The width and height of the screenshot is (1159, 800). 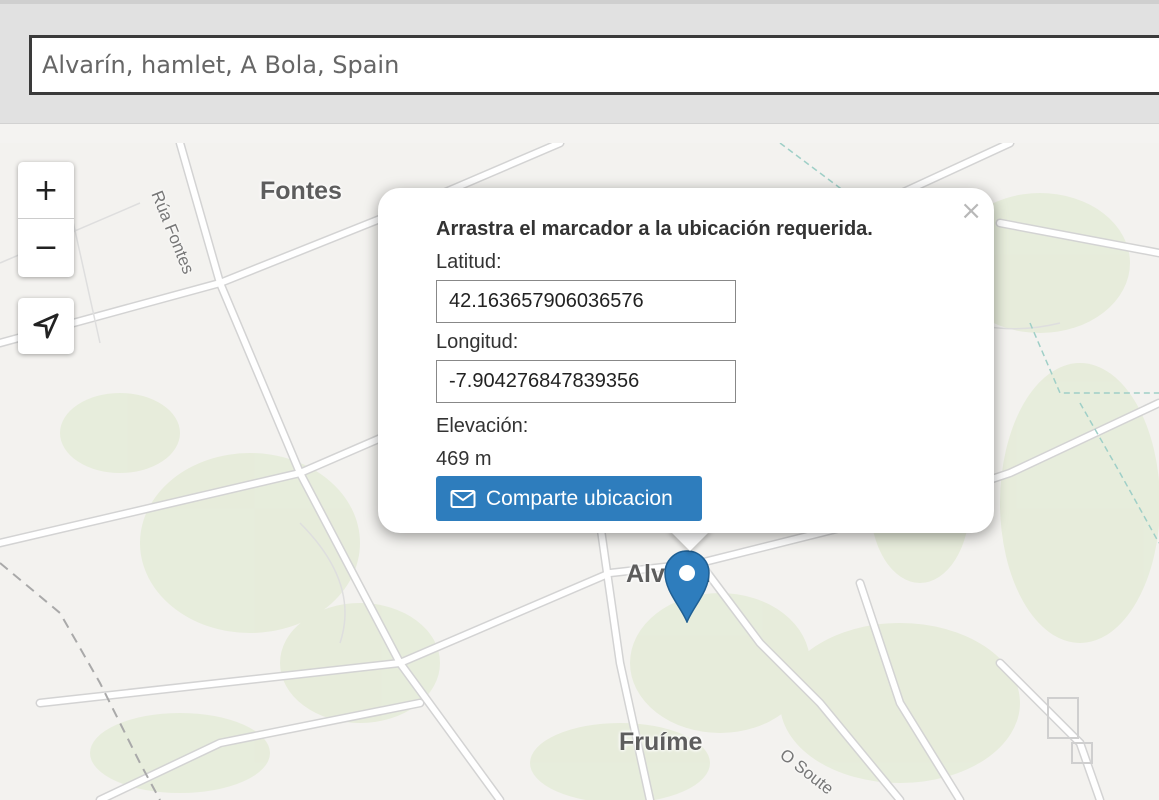 I want to click on share-location-button: Comparte ubicacion, so click(x=569, y=498).